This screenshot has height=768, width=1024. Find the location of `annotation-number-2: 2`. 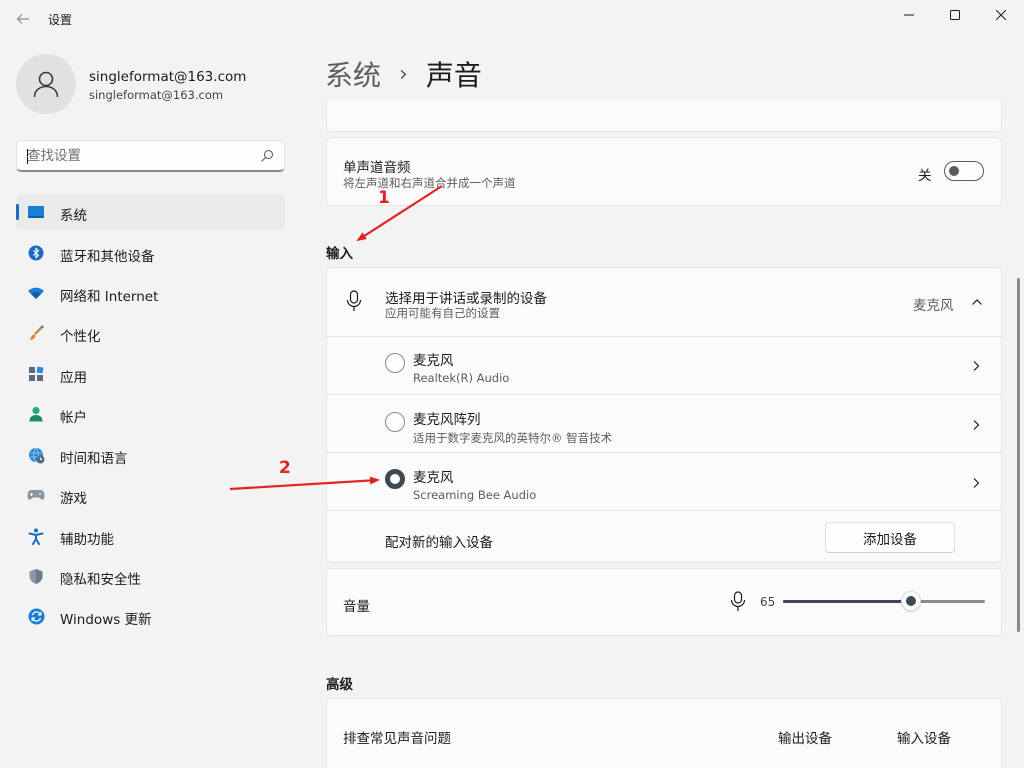

annotation-number-2: 2 is located at coordinates (285, 468).